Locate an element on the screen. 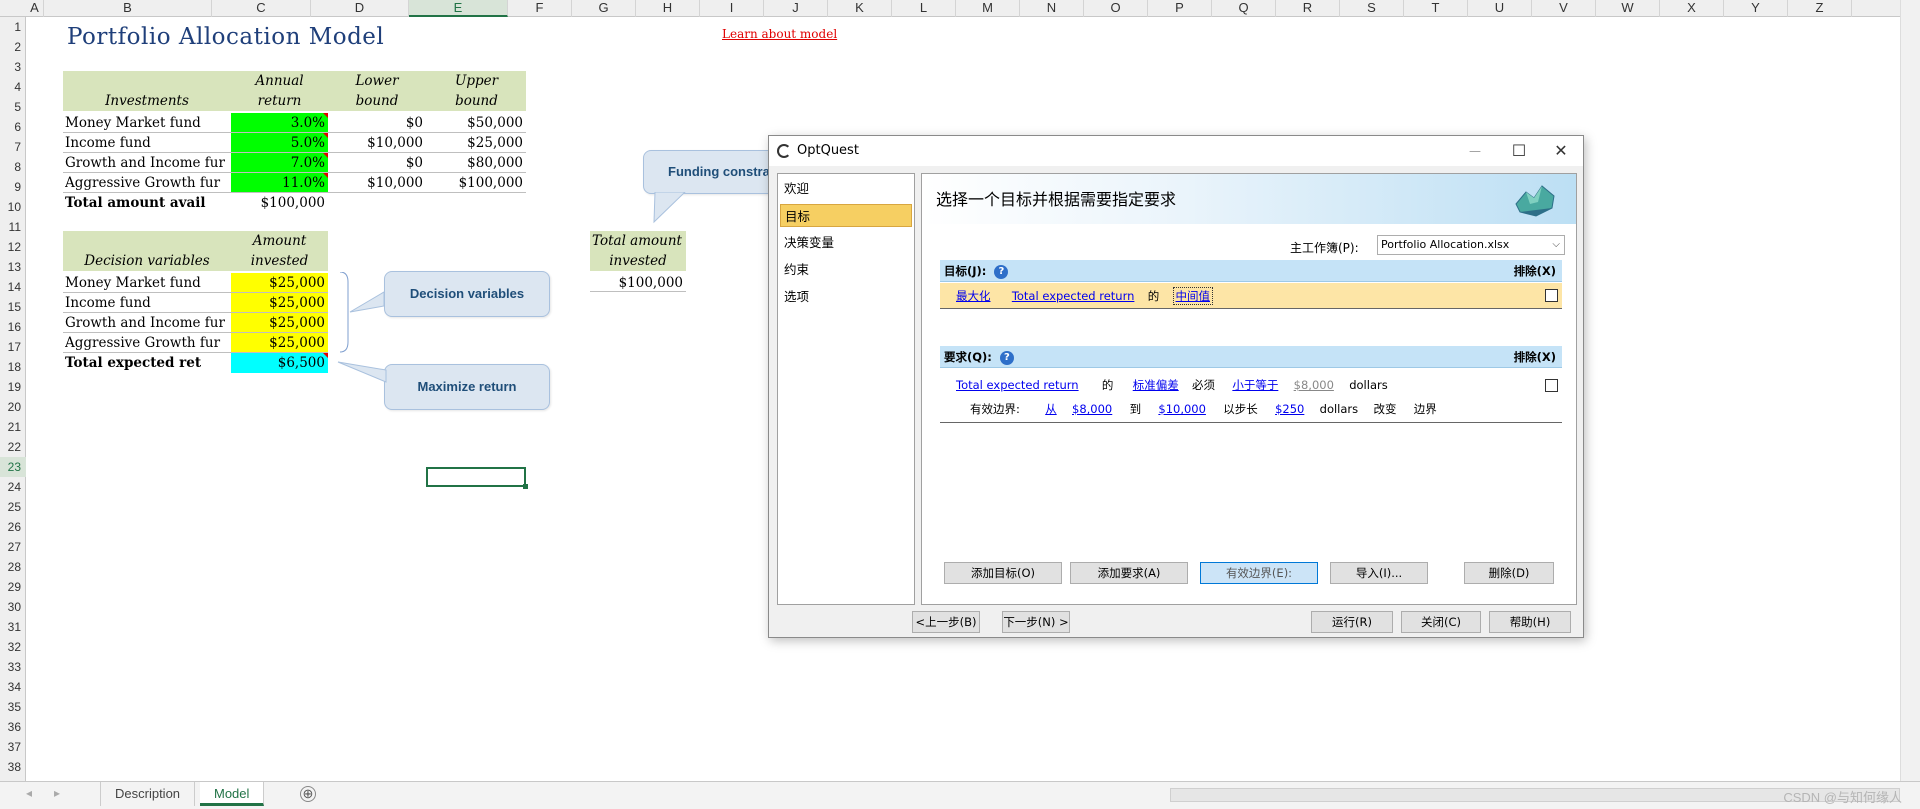 This screenshot has width=1920, height=809. row-header: 29 is located at coordinates (13, 587).